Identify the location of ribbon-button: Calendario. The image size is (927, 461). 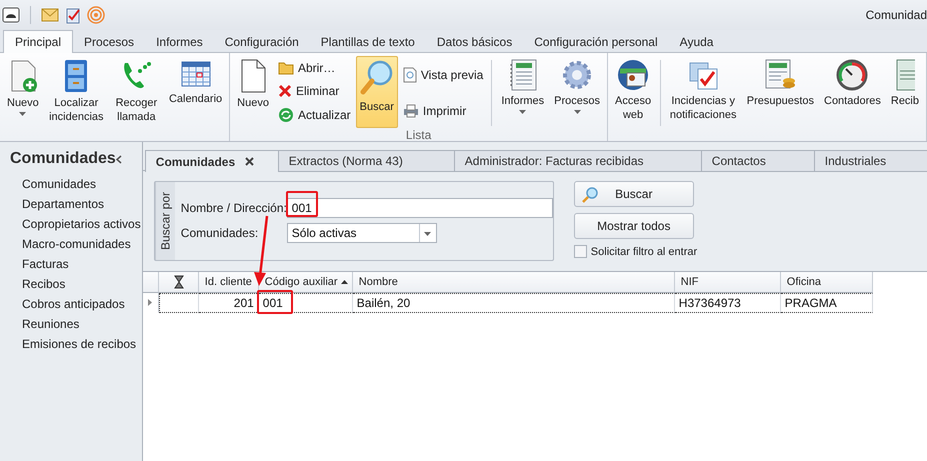
(195, 92).